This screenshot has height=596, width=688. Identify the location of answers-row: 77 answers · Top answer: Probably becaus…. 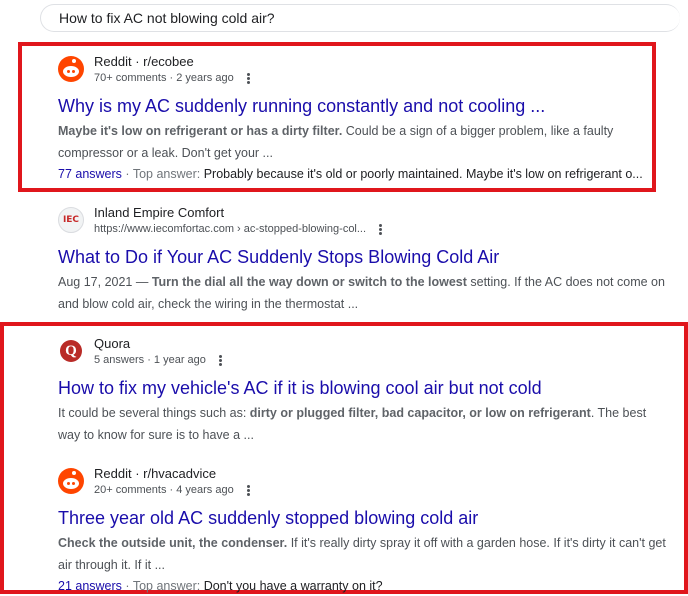
(353, 174).